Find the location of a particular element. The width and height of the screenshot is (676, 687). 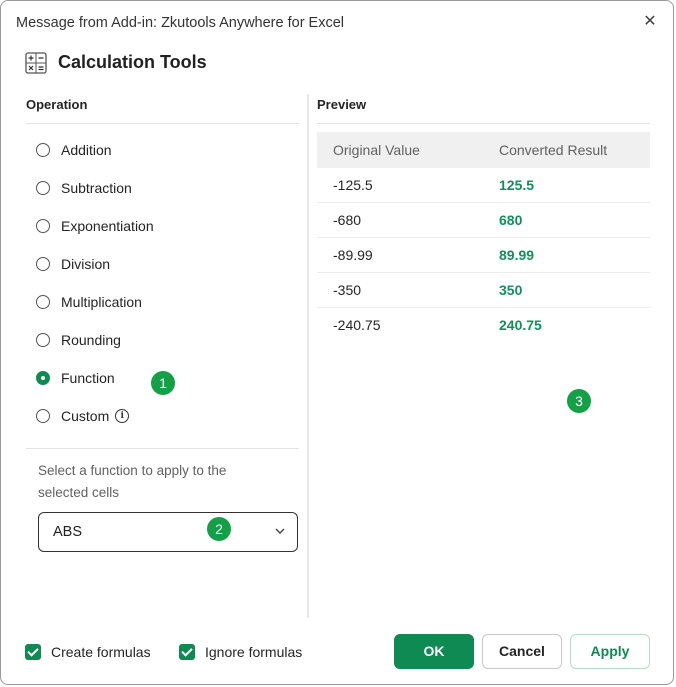

radio-custom: Custom i is located at coordinates (83, 416).